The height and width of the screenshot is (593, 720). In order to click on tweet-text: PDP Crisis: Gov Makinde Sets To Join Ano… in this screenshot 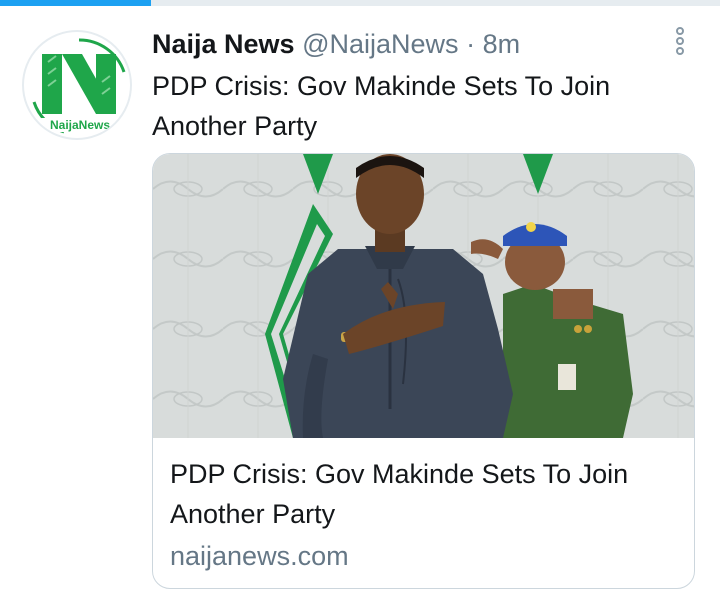, I will do `click(381, 106)`.